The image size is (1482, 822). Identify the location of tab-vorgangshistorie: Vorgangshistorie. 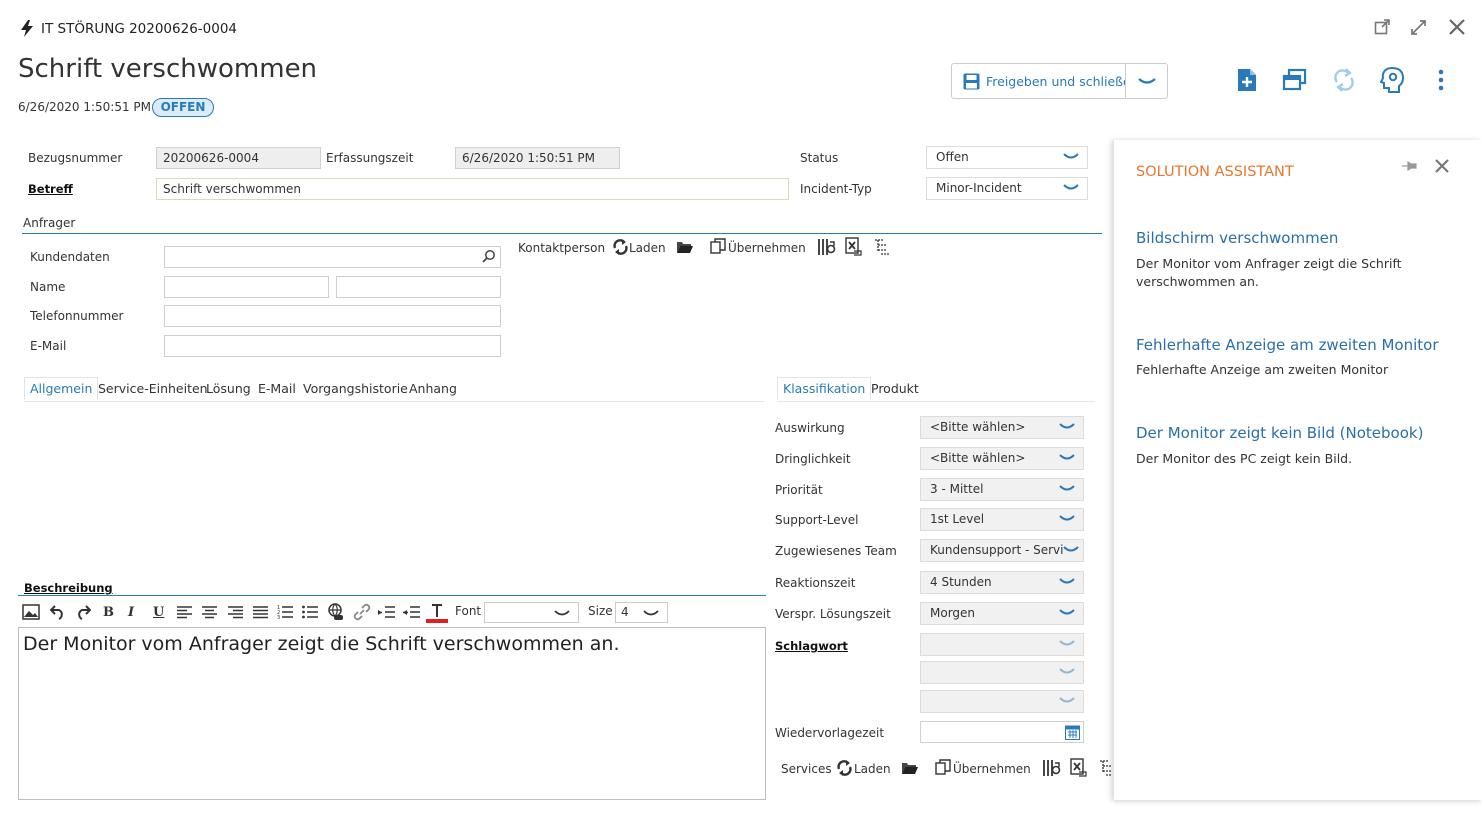
(355, 388).